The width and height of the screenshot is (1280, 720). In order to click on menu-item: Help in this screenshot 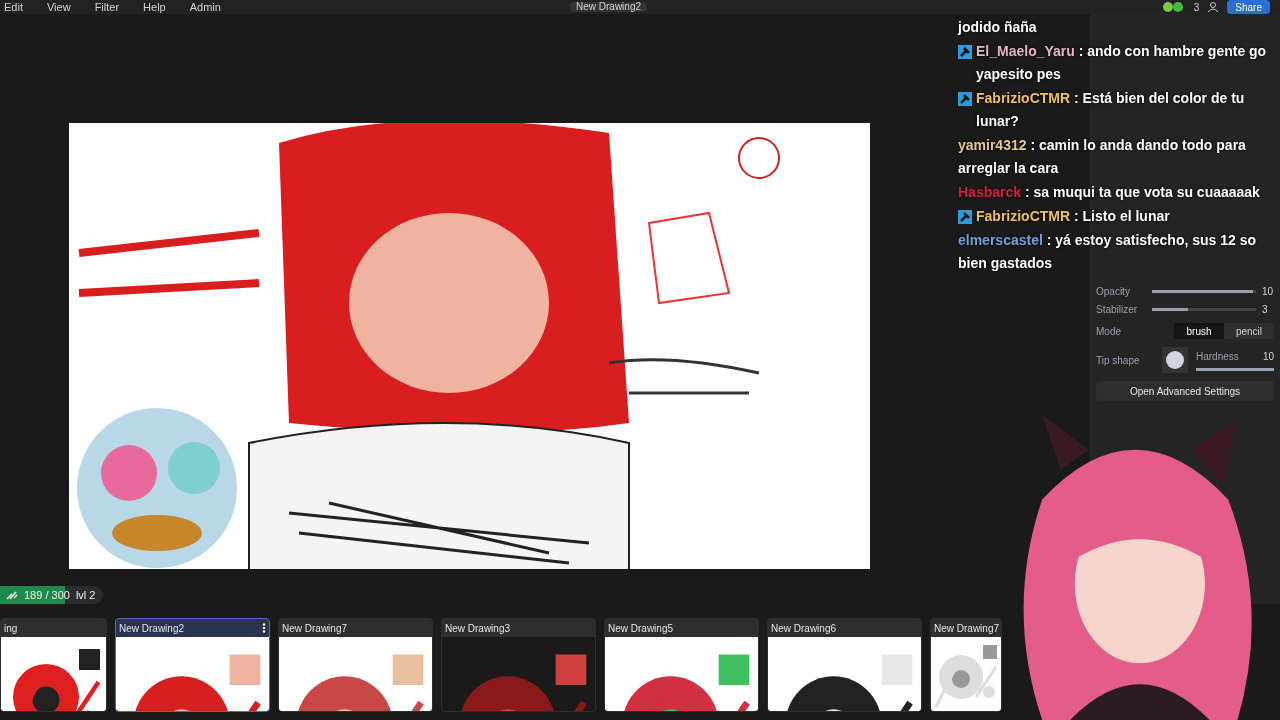, I will do `click(154, 7)`.